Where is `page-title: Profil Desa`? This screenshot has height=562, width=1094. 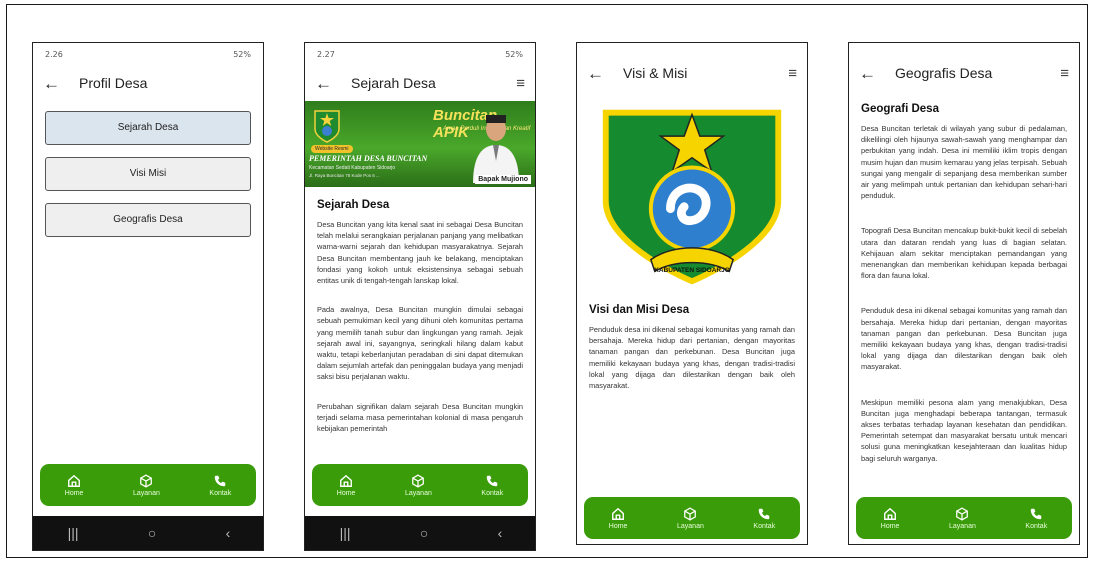
page-title: Profil Desa is located at coordinates (113, 83).